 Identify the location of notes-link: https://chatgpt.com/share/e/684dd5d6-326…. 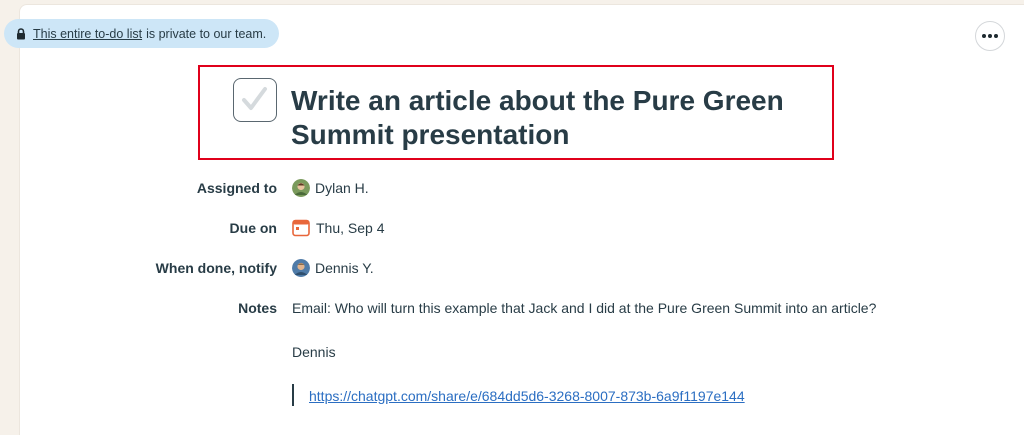
(527, 396).